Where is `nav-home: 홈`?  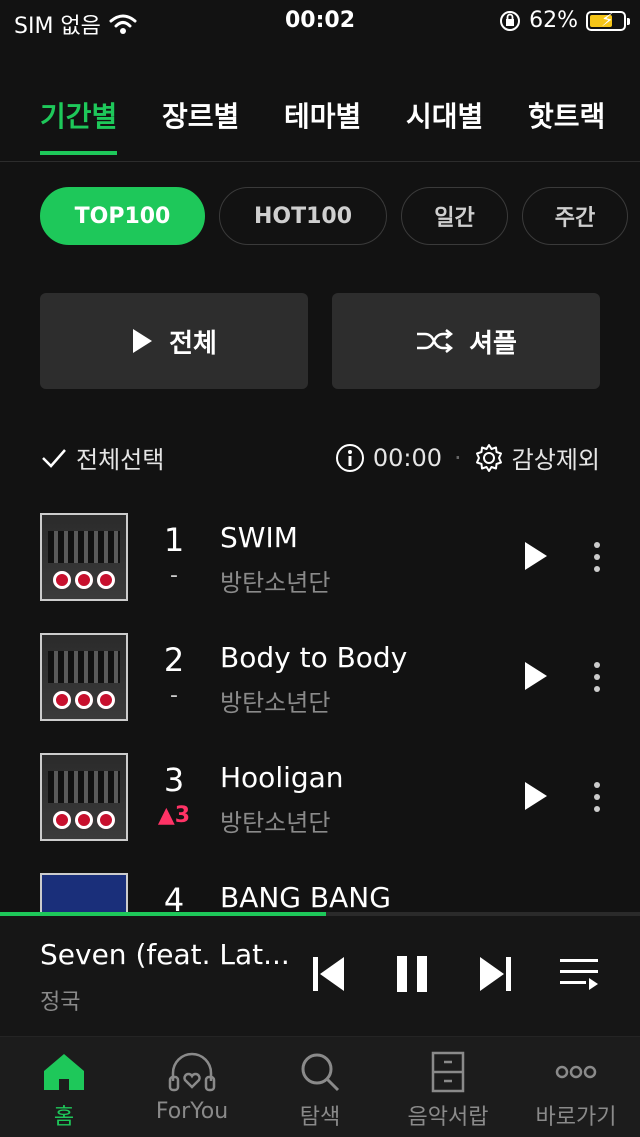
nav-home: 홈 is located at coordinates (64, 1091).